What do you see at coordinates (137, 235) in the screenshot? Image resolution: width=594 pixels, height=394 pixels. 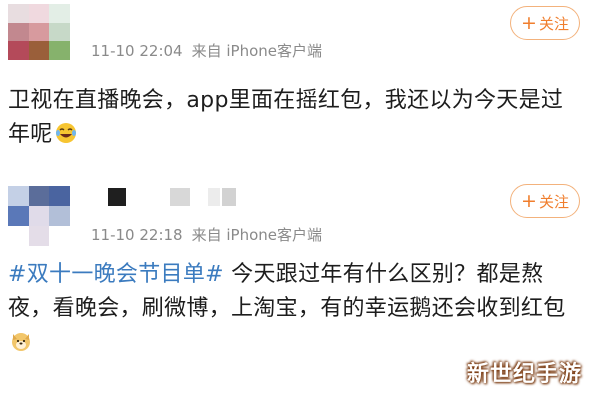 I see `post-time: 11-10 22:18` at bounding box center [137, 235].